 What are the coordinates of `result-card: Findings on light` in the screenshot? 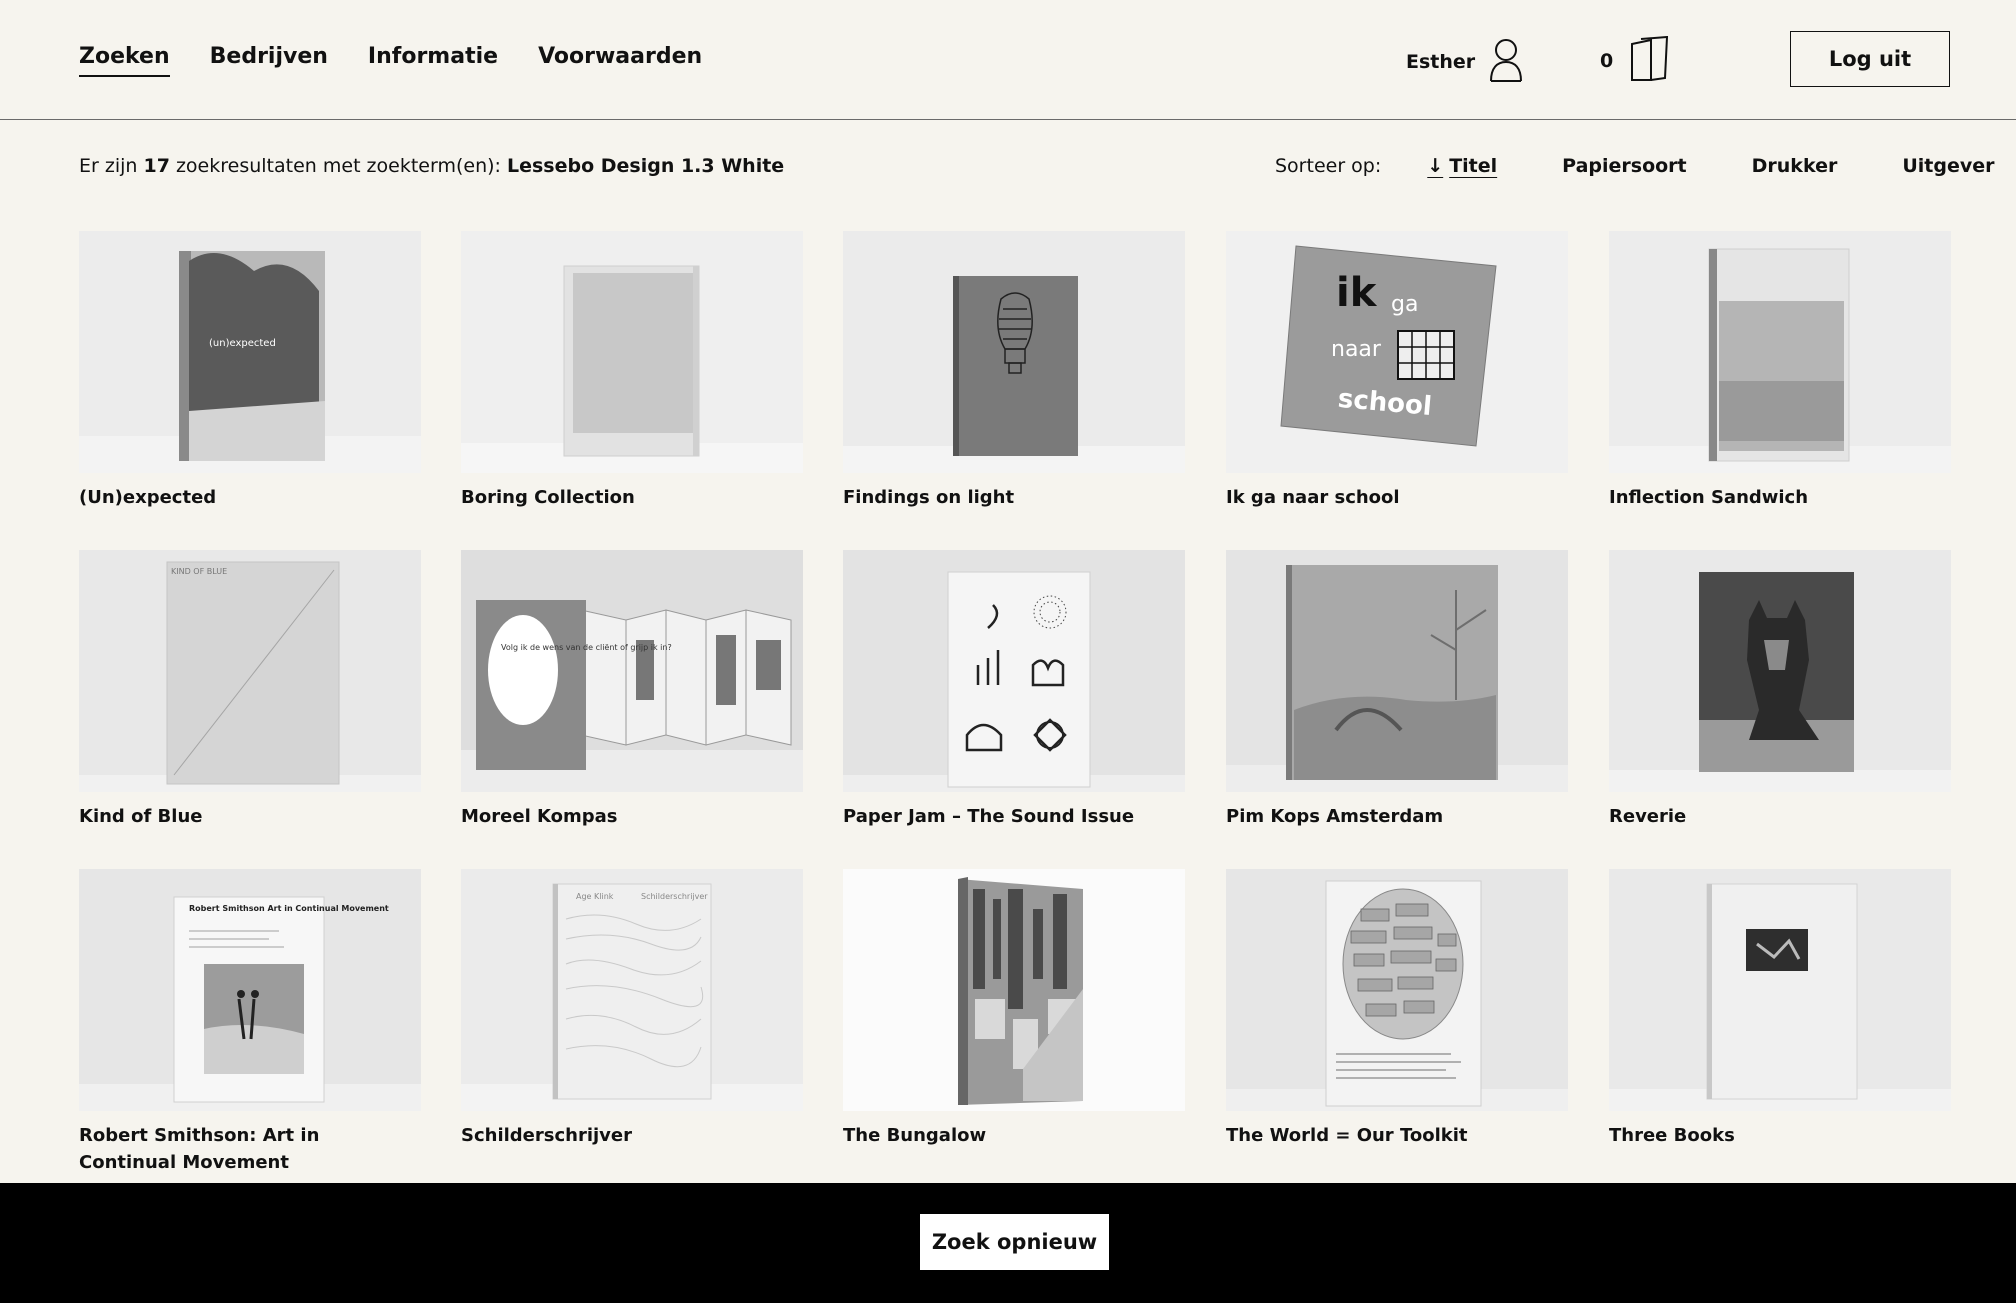 It's located at (1014, 371).